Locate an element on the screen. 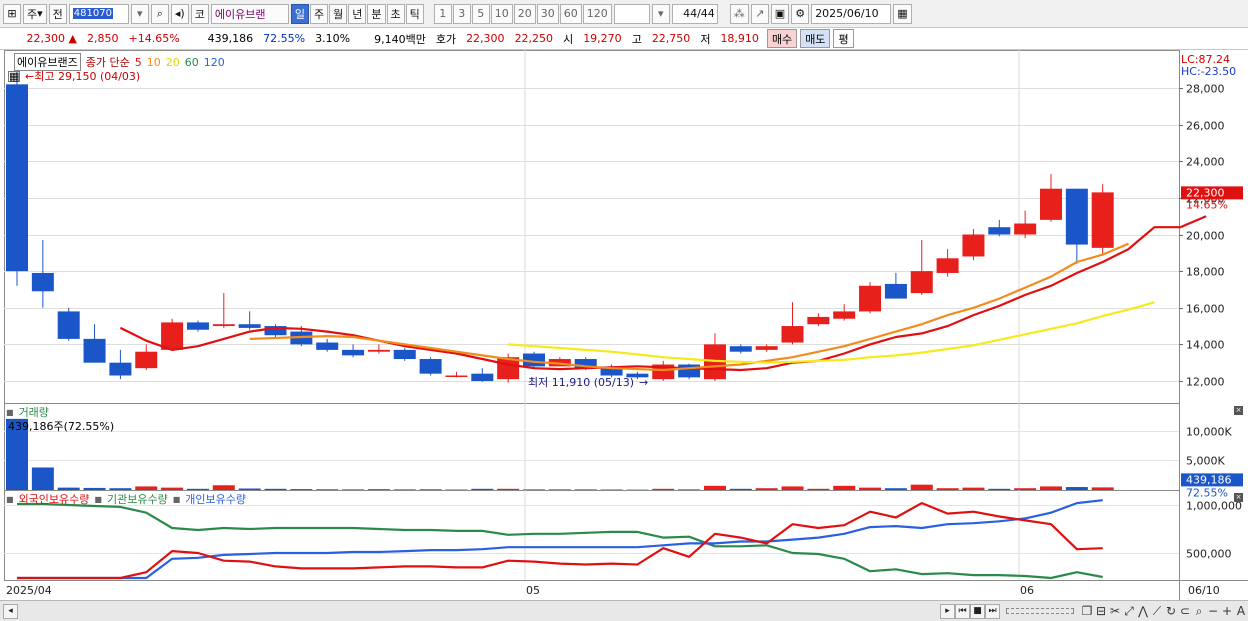 The image size is (1248, 621). cycle-icon: ↻ is located at coordinates (1171, 611).